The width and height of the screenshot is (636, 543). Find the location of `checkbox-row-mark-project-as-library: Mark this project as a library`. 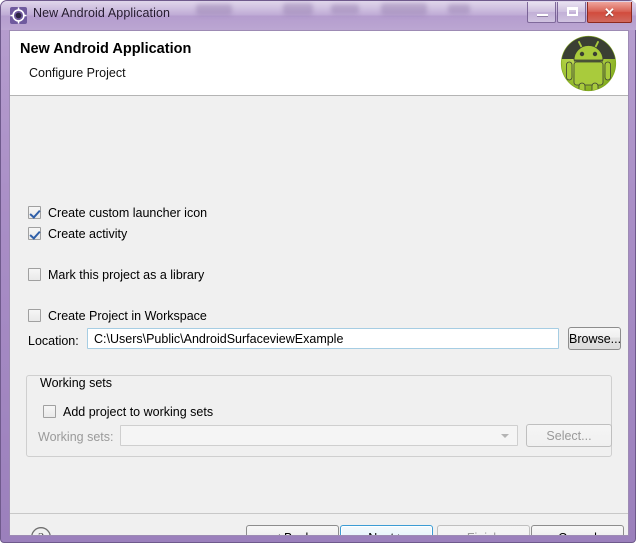

checkbox-row-mark-project-as-library: Mark this project as a library is located at coordinates (116, 275).